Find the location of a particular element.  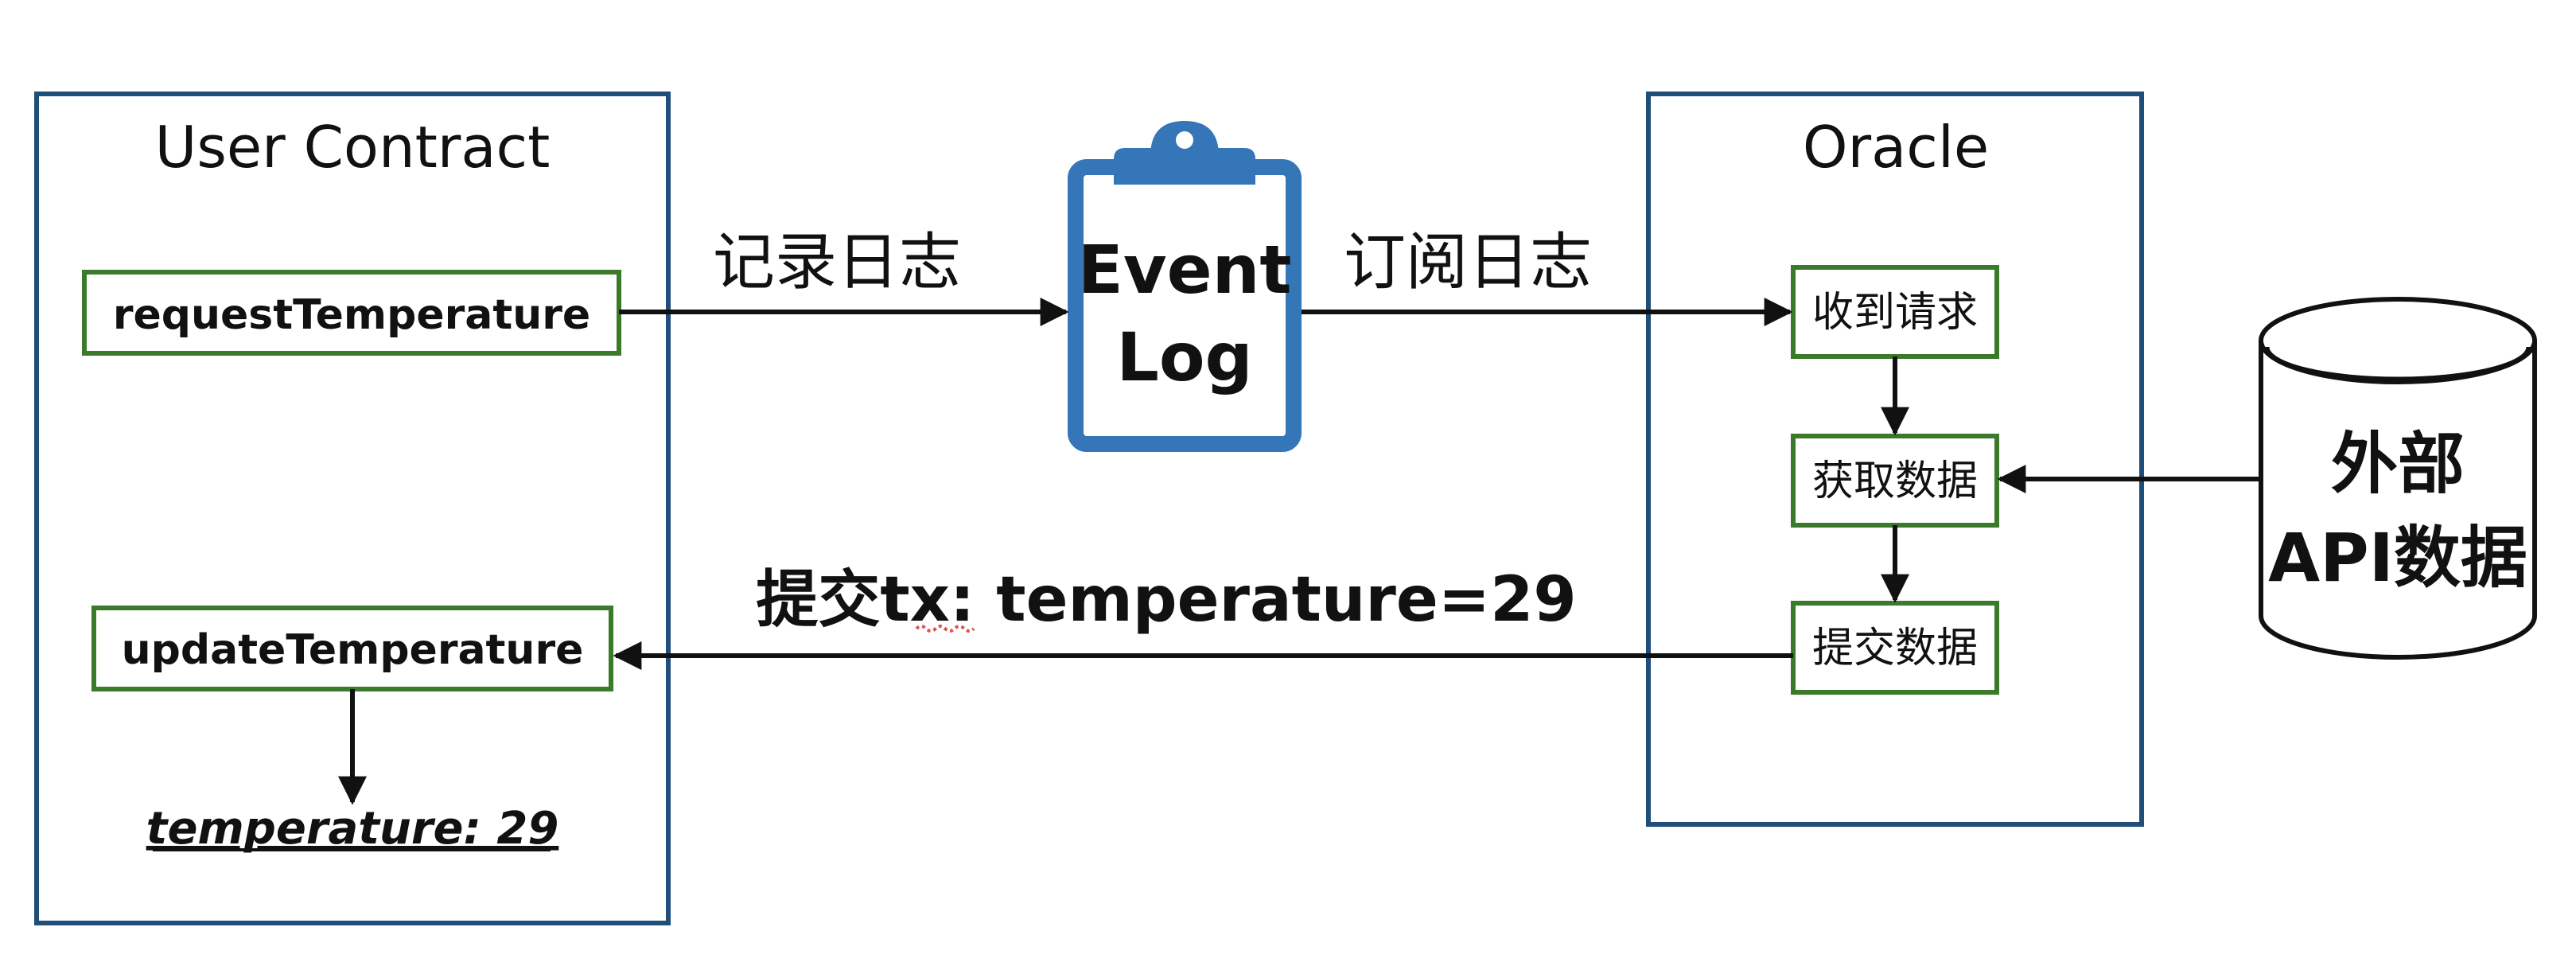

update-temperature-label: updateTemperature is located at coordinates (353, 650).